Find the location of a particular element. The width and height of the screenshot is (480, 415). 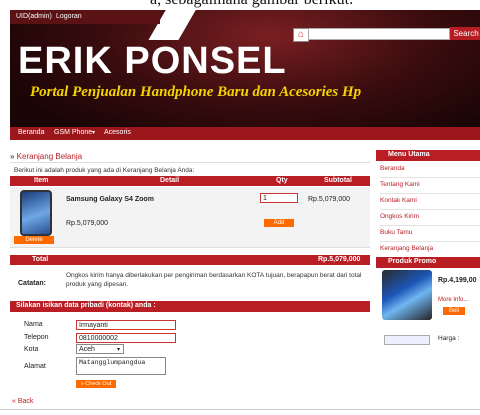

nav-beranda: Beranda is located at coordinates (31, 132).